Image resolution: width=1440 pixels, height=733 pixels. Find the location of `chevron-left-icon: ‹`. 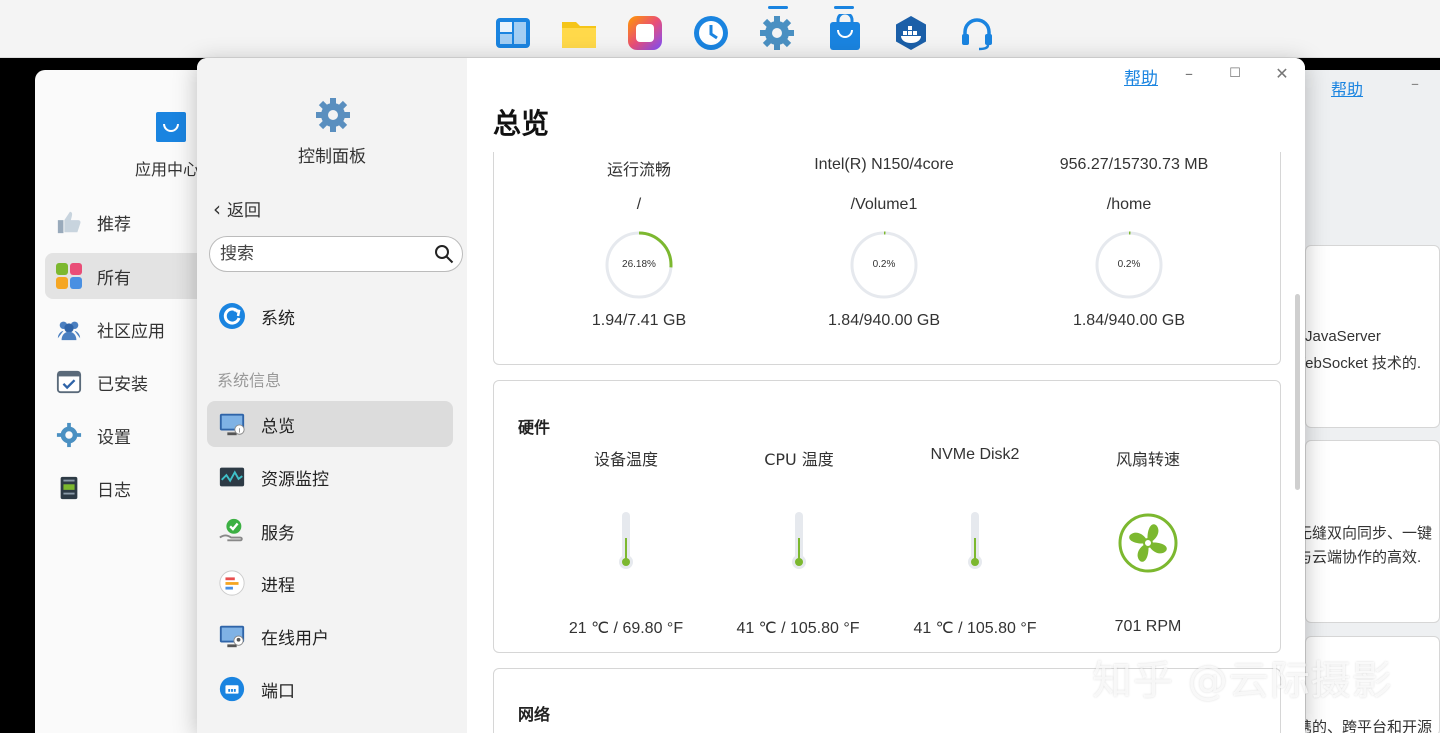

chevron-left-icon: ‹ is located at coordinates (217, 208).